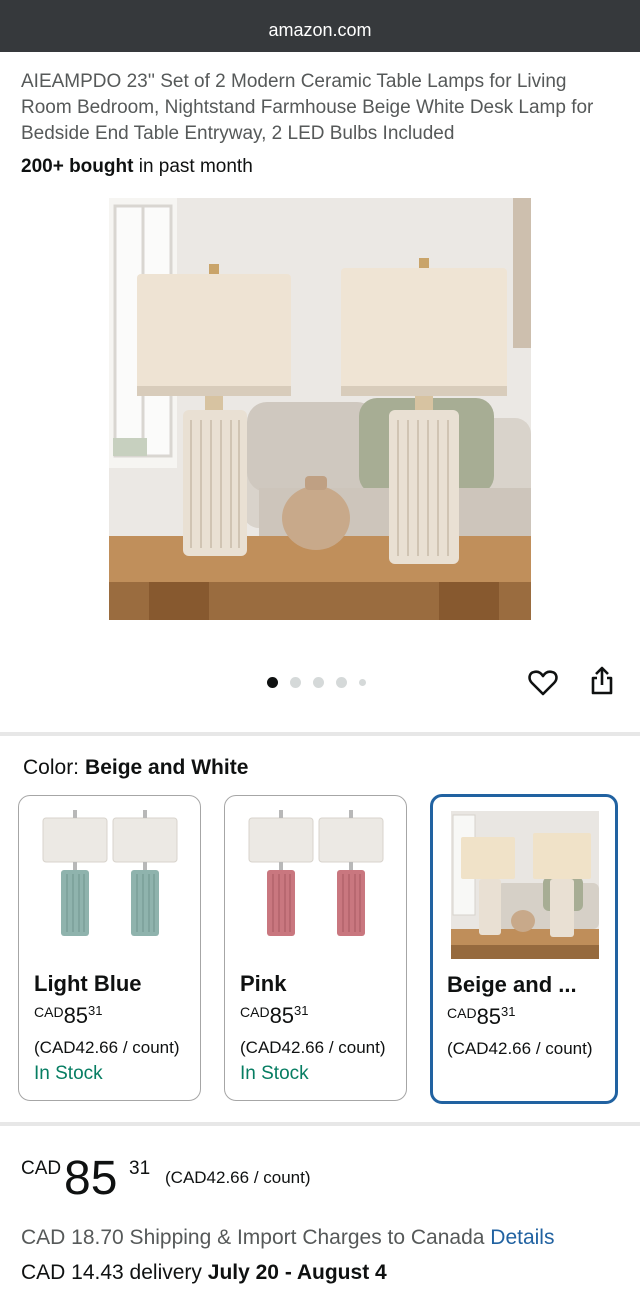  What do you see at coordinates (167, 767) in the screenshot?
I see `color-selected-value: Beige and White` at bounding box center [167, 767].